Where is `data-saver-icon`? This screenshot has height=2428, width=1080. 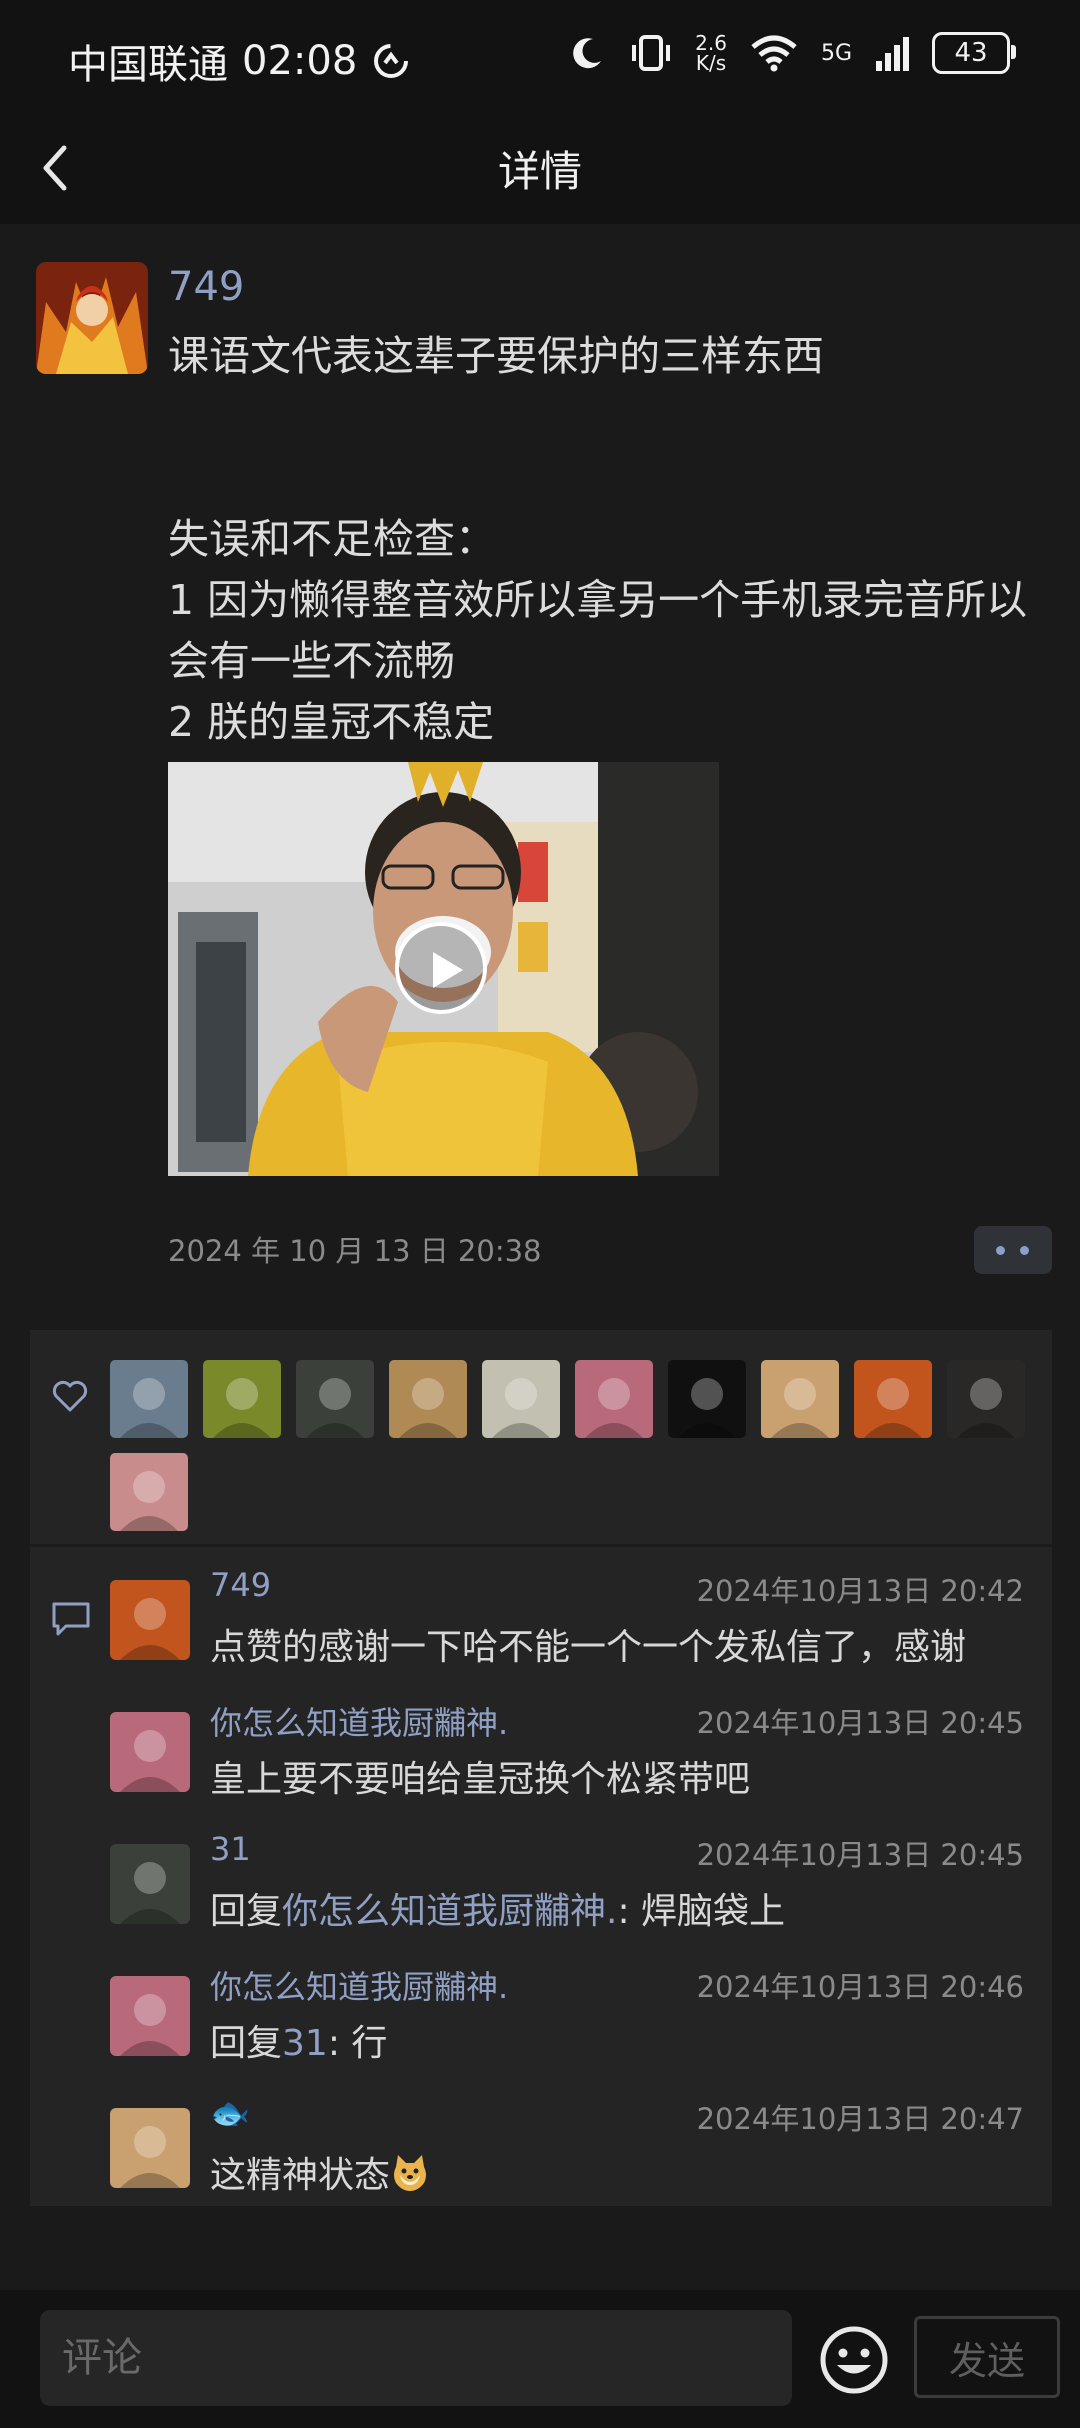
data-saver-icon is located at coordinates (391, 61).